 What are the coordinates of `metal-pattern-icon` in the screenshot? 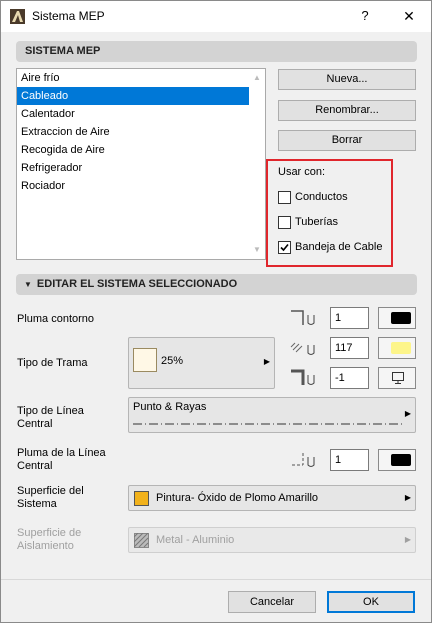 It's located at (141, 540).